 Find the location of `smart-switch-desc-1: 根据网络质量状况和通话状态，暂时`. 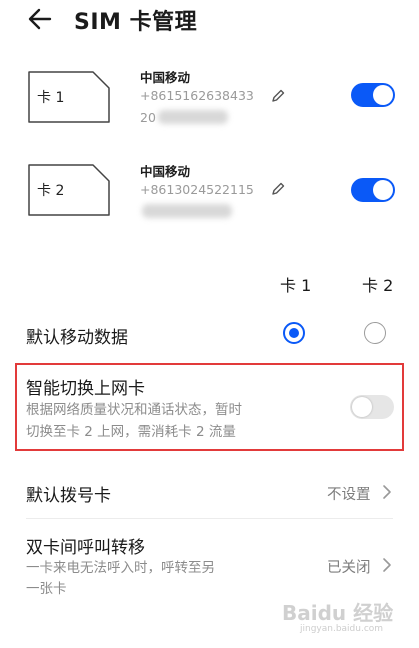

smart-switch-desc-1: 根据网络质量状况和通话状态，暂时 is located at coordinates (134, 410).